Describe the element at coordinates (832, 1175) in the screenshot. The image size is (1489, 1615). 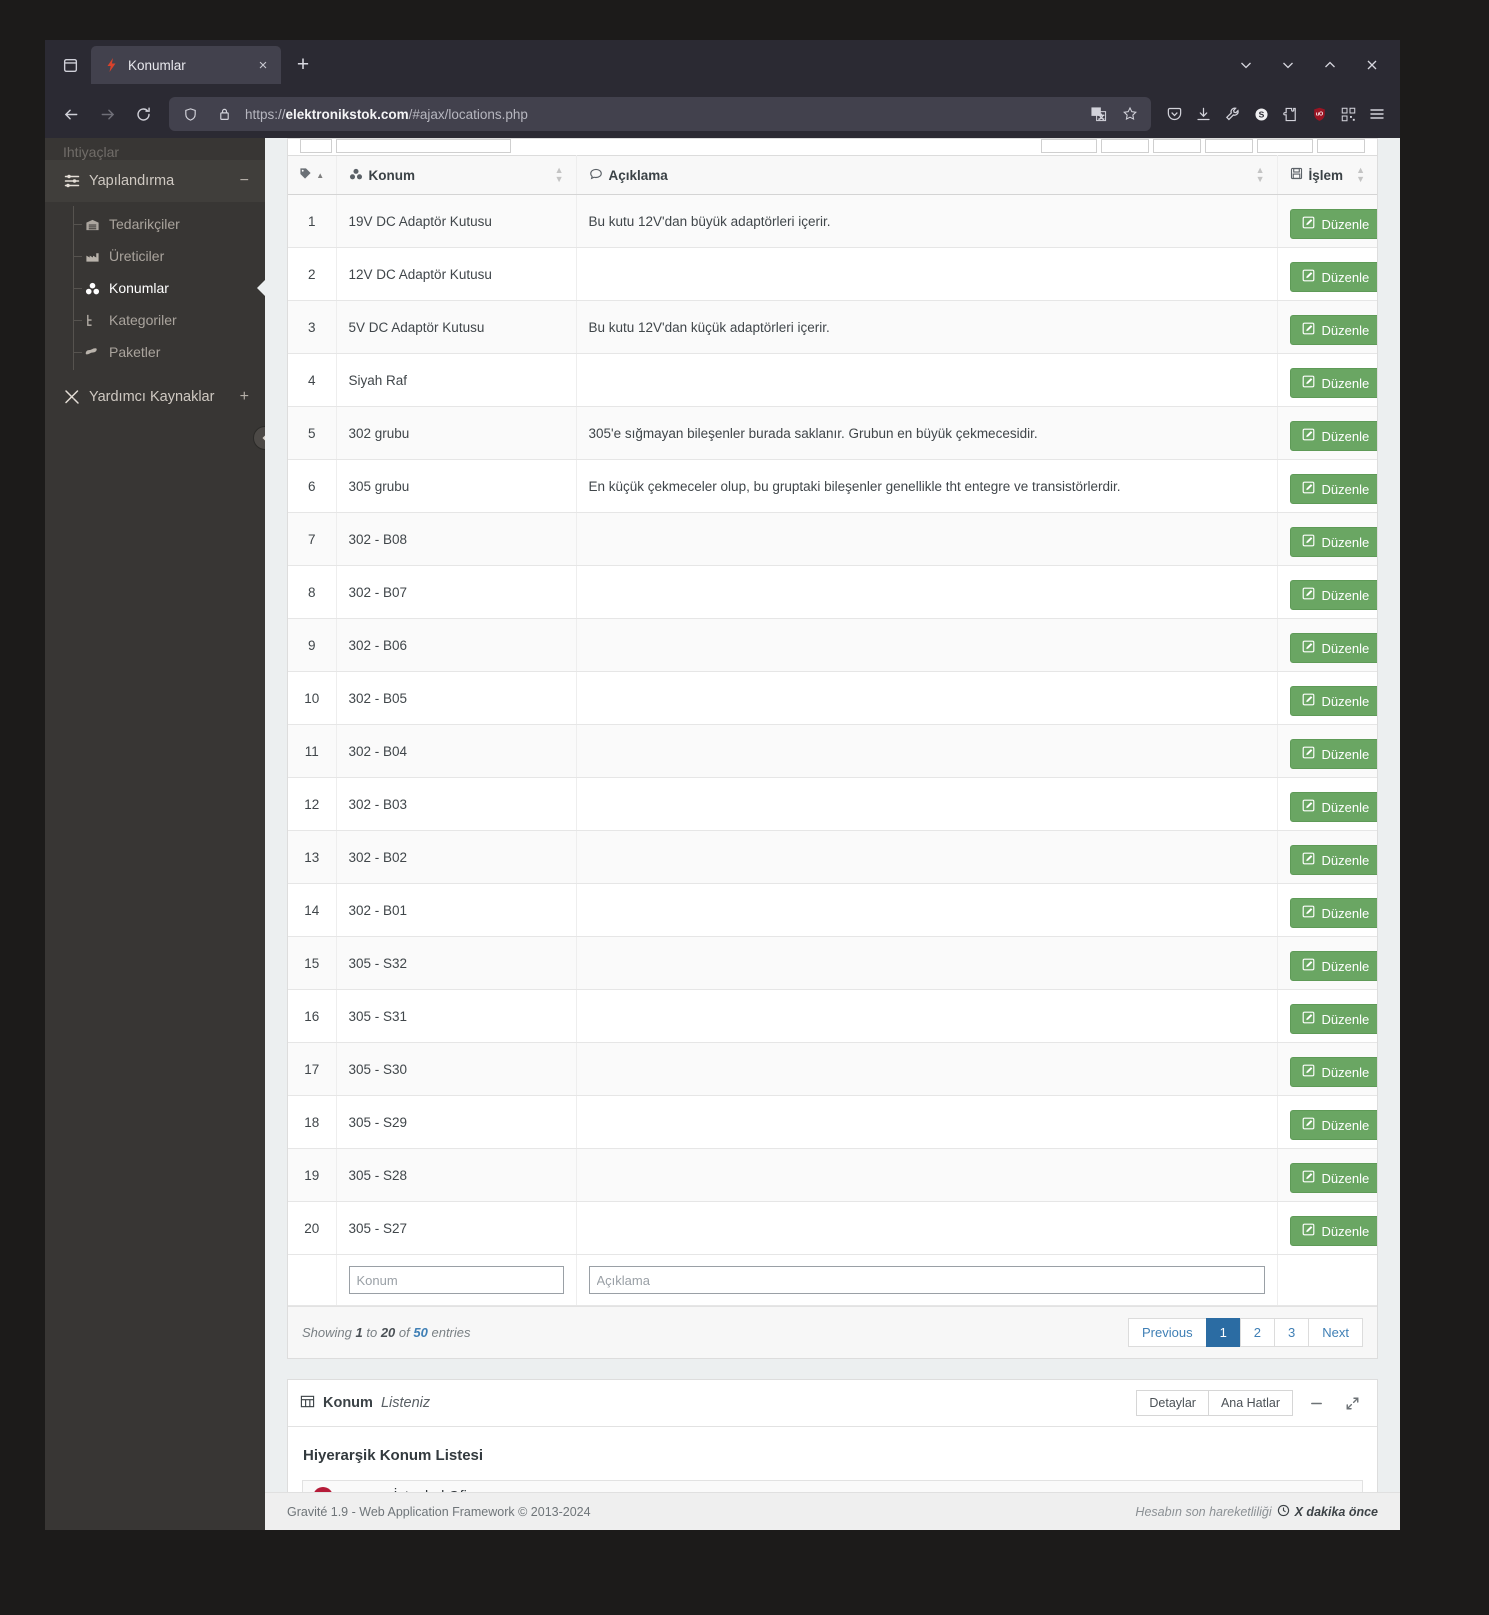
I see `table-row: 19 305 - S28 Düzenle` at that location.